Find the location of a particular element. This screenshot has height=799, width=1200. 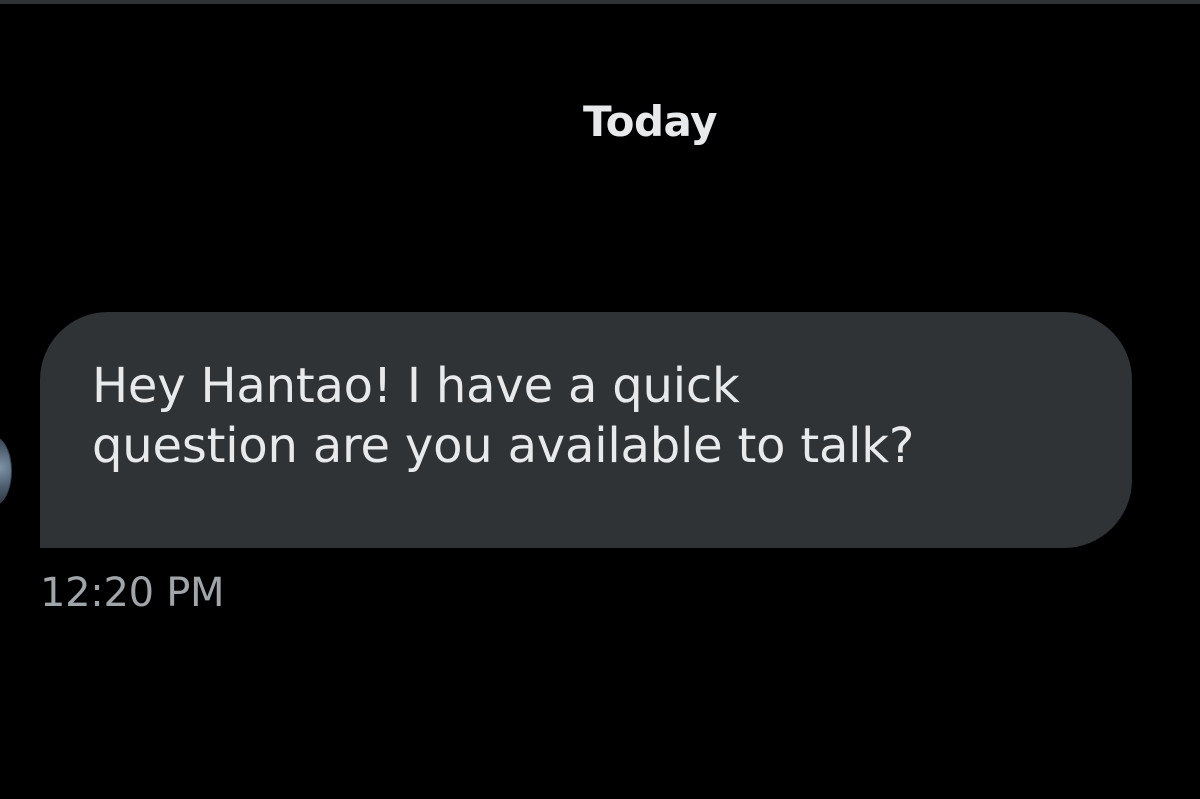

sender-avatar is located at coordinates (6, 471).